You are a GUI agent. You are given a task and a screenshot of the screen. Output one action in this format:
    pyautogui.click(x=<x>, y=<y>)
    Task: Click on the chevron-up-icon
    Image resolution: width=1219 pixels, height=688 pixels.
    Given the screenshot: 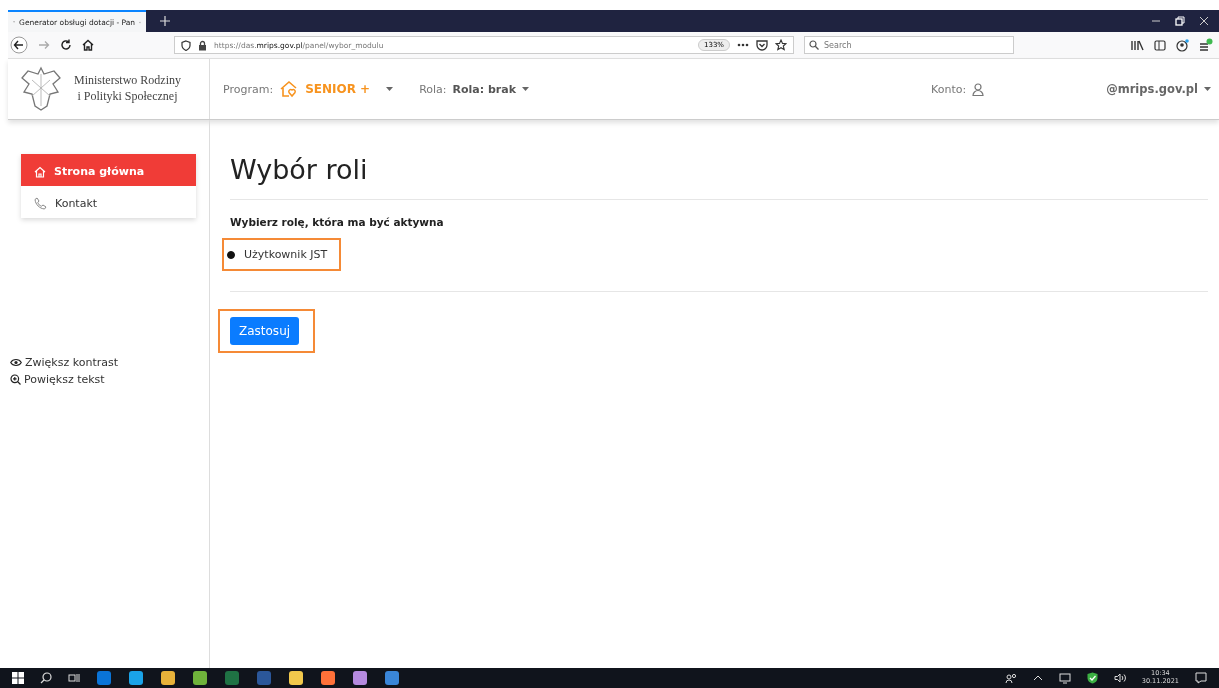 What is the action you would take?
    pyautogui.click(x=1037, y=678)
    